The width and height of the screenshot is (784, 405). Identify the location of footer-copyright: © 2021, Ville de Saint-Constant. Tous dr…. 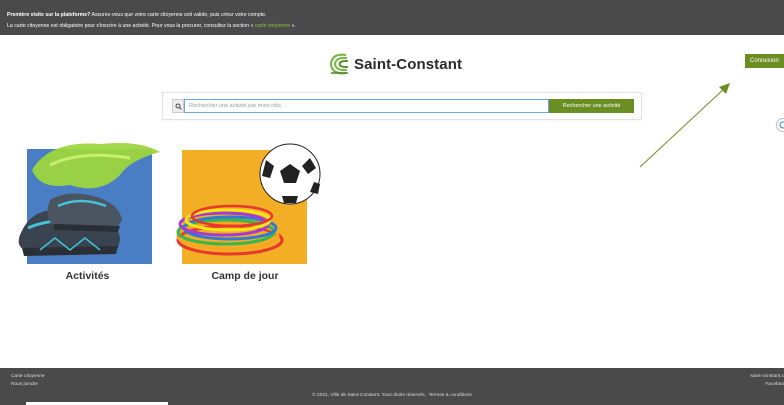
(392, 395).